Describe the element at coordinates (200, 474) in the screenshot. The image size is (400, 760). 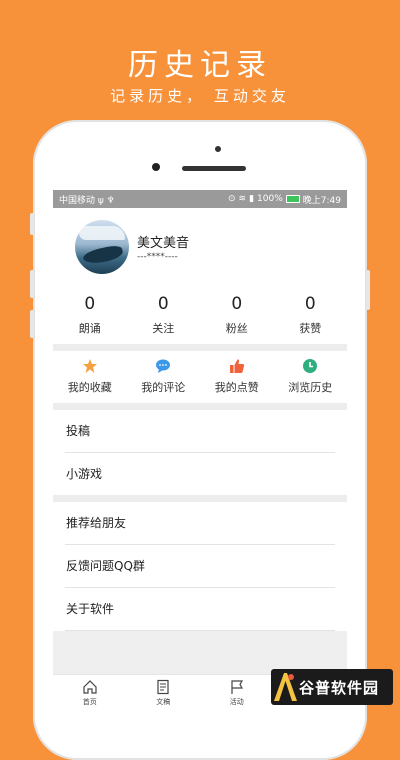
I see `menu-mini-games: 小游戏` at that location.